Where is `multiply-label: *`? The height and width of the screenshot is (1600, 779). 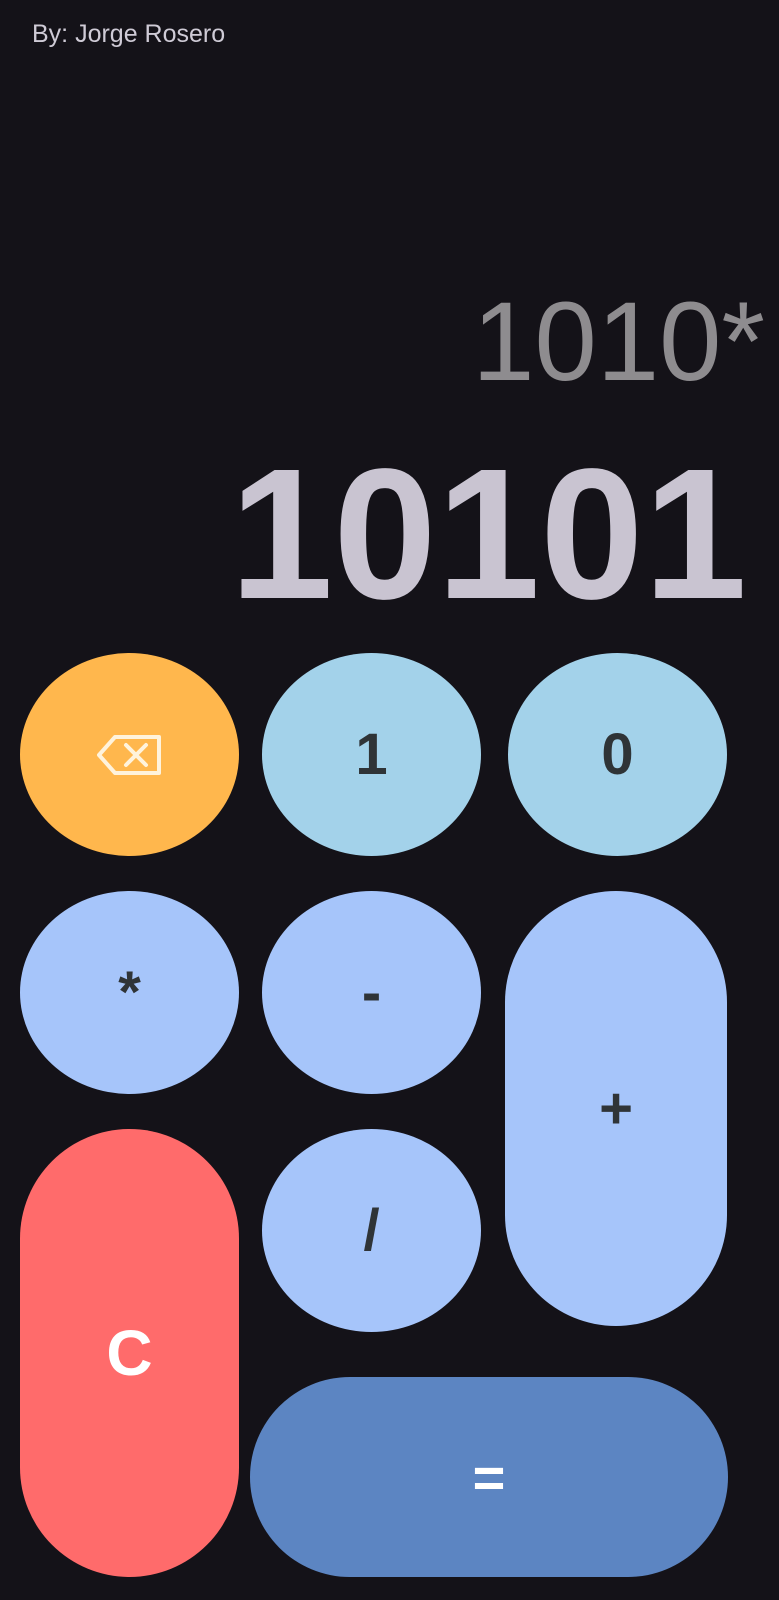
multiply-label: * is located at coordinates (129, 992).